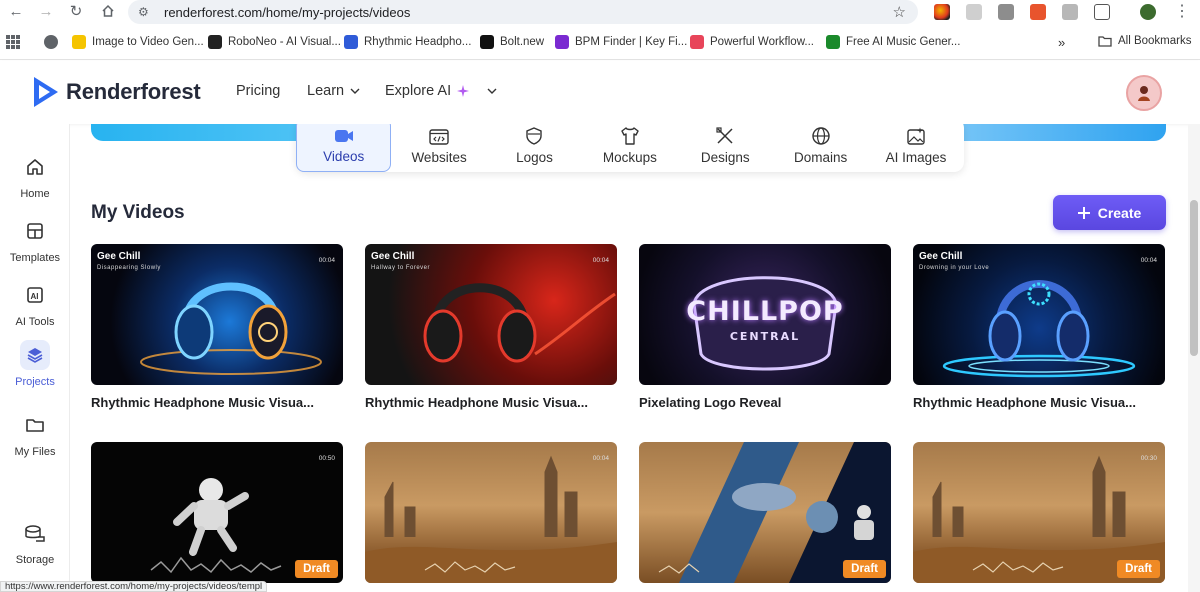 The width and height of the screenshot is (1200, 592). Describe the element at coordinates (438, 148) in the screenshot. I see `tab-websites: Websites` at that location.